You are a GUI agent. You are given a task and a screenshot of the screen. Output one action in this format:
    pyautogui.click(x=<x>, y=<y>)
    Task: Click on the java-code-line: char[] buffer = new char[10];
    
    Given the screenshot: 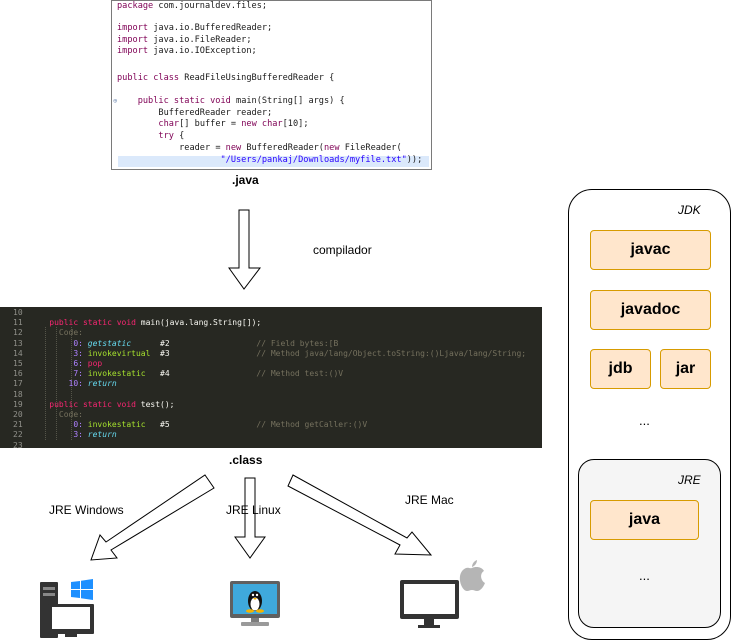 What is the action you would take?
    pyautogui.click(x=213, y=124)
    